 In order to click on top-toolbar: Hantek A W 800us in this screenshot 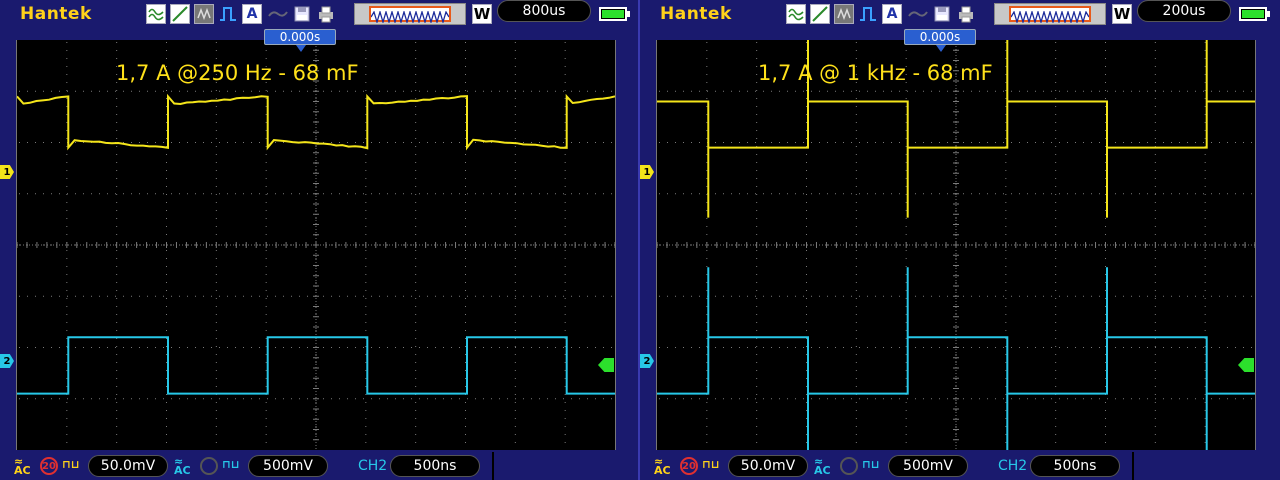, I will do `click(320, 14)`.